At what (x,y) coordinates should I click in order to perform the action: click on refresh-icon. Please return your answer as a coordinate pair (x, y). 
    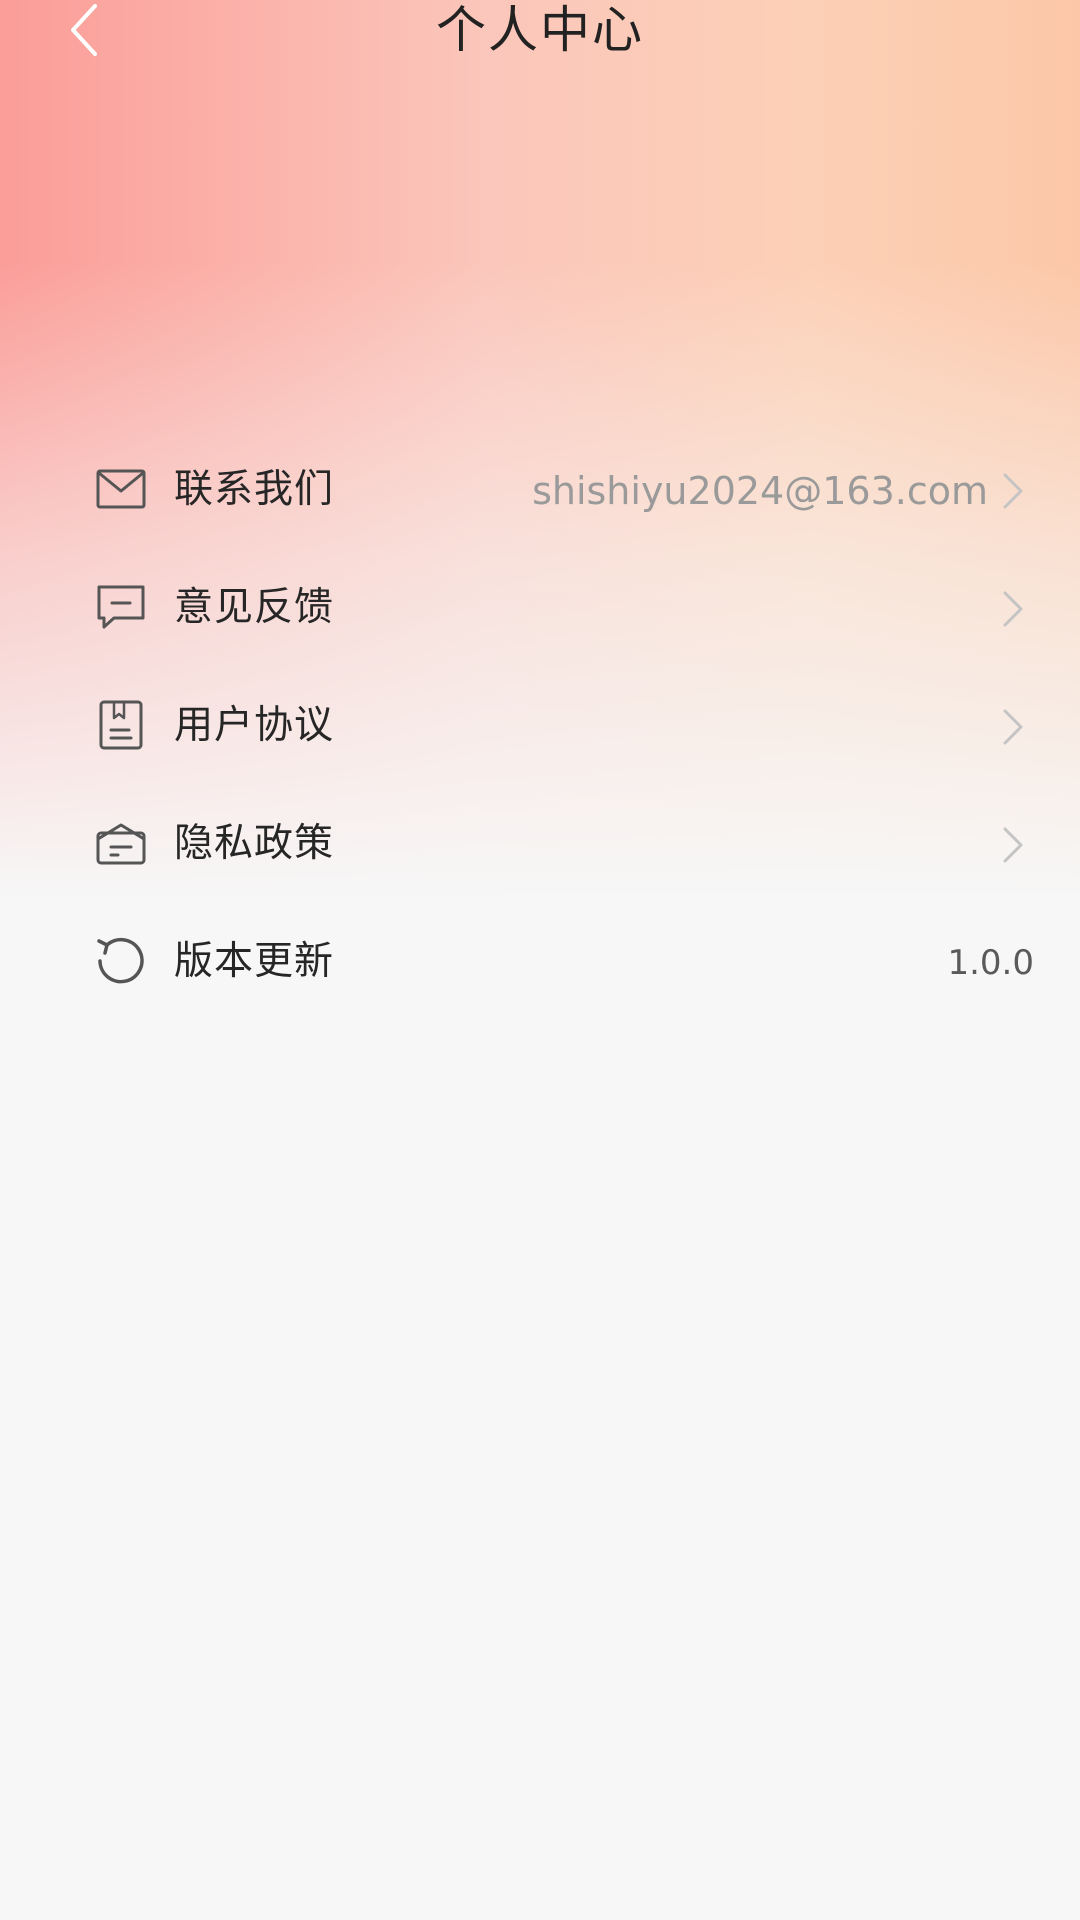
    Looking at the image, I should click on (121, 961).